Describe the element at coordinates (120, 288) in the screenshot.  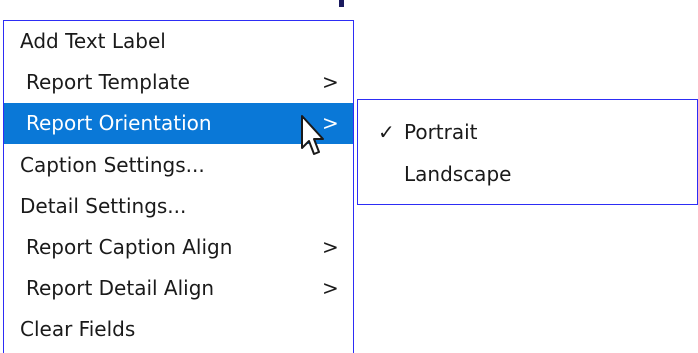
I see `menu-item-label: Report Detail Align` at that location.